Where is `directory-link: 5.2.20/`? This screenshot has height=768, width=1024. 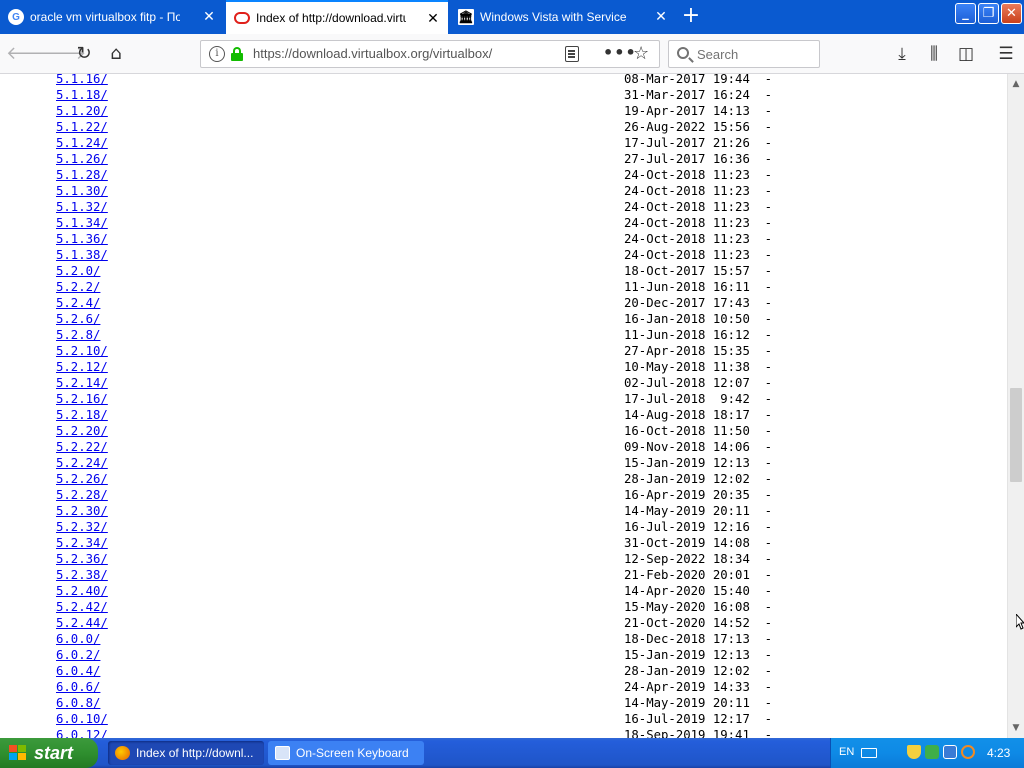
directory-link: 5.2.20/ is located at coordinates (82, 431).